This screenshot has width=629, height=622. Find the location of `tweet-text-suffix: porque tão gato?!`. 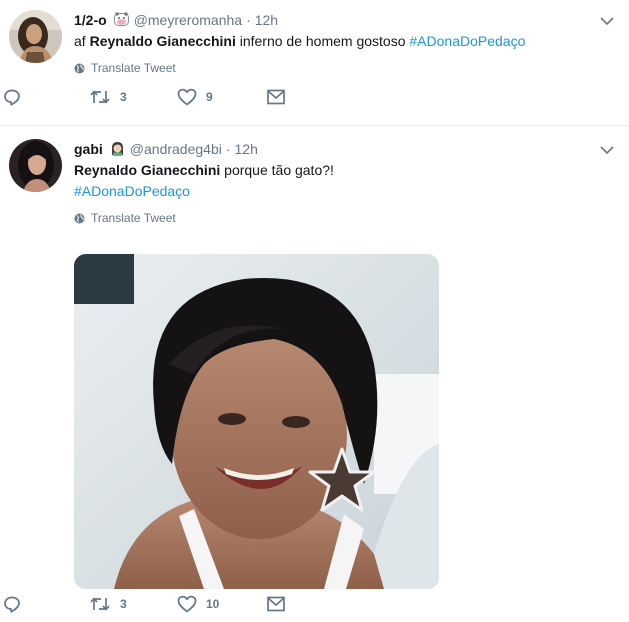

tweet-text-suffix: porque tão gato?! is located at coordinates (277, 170).